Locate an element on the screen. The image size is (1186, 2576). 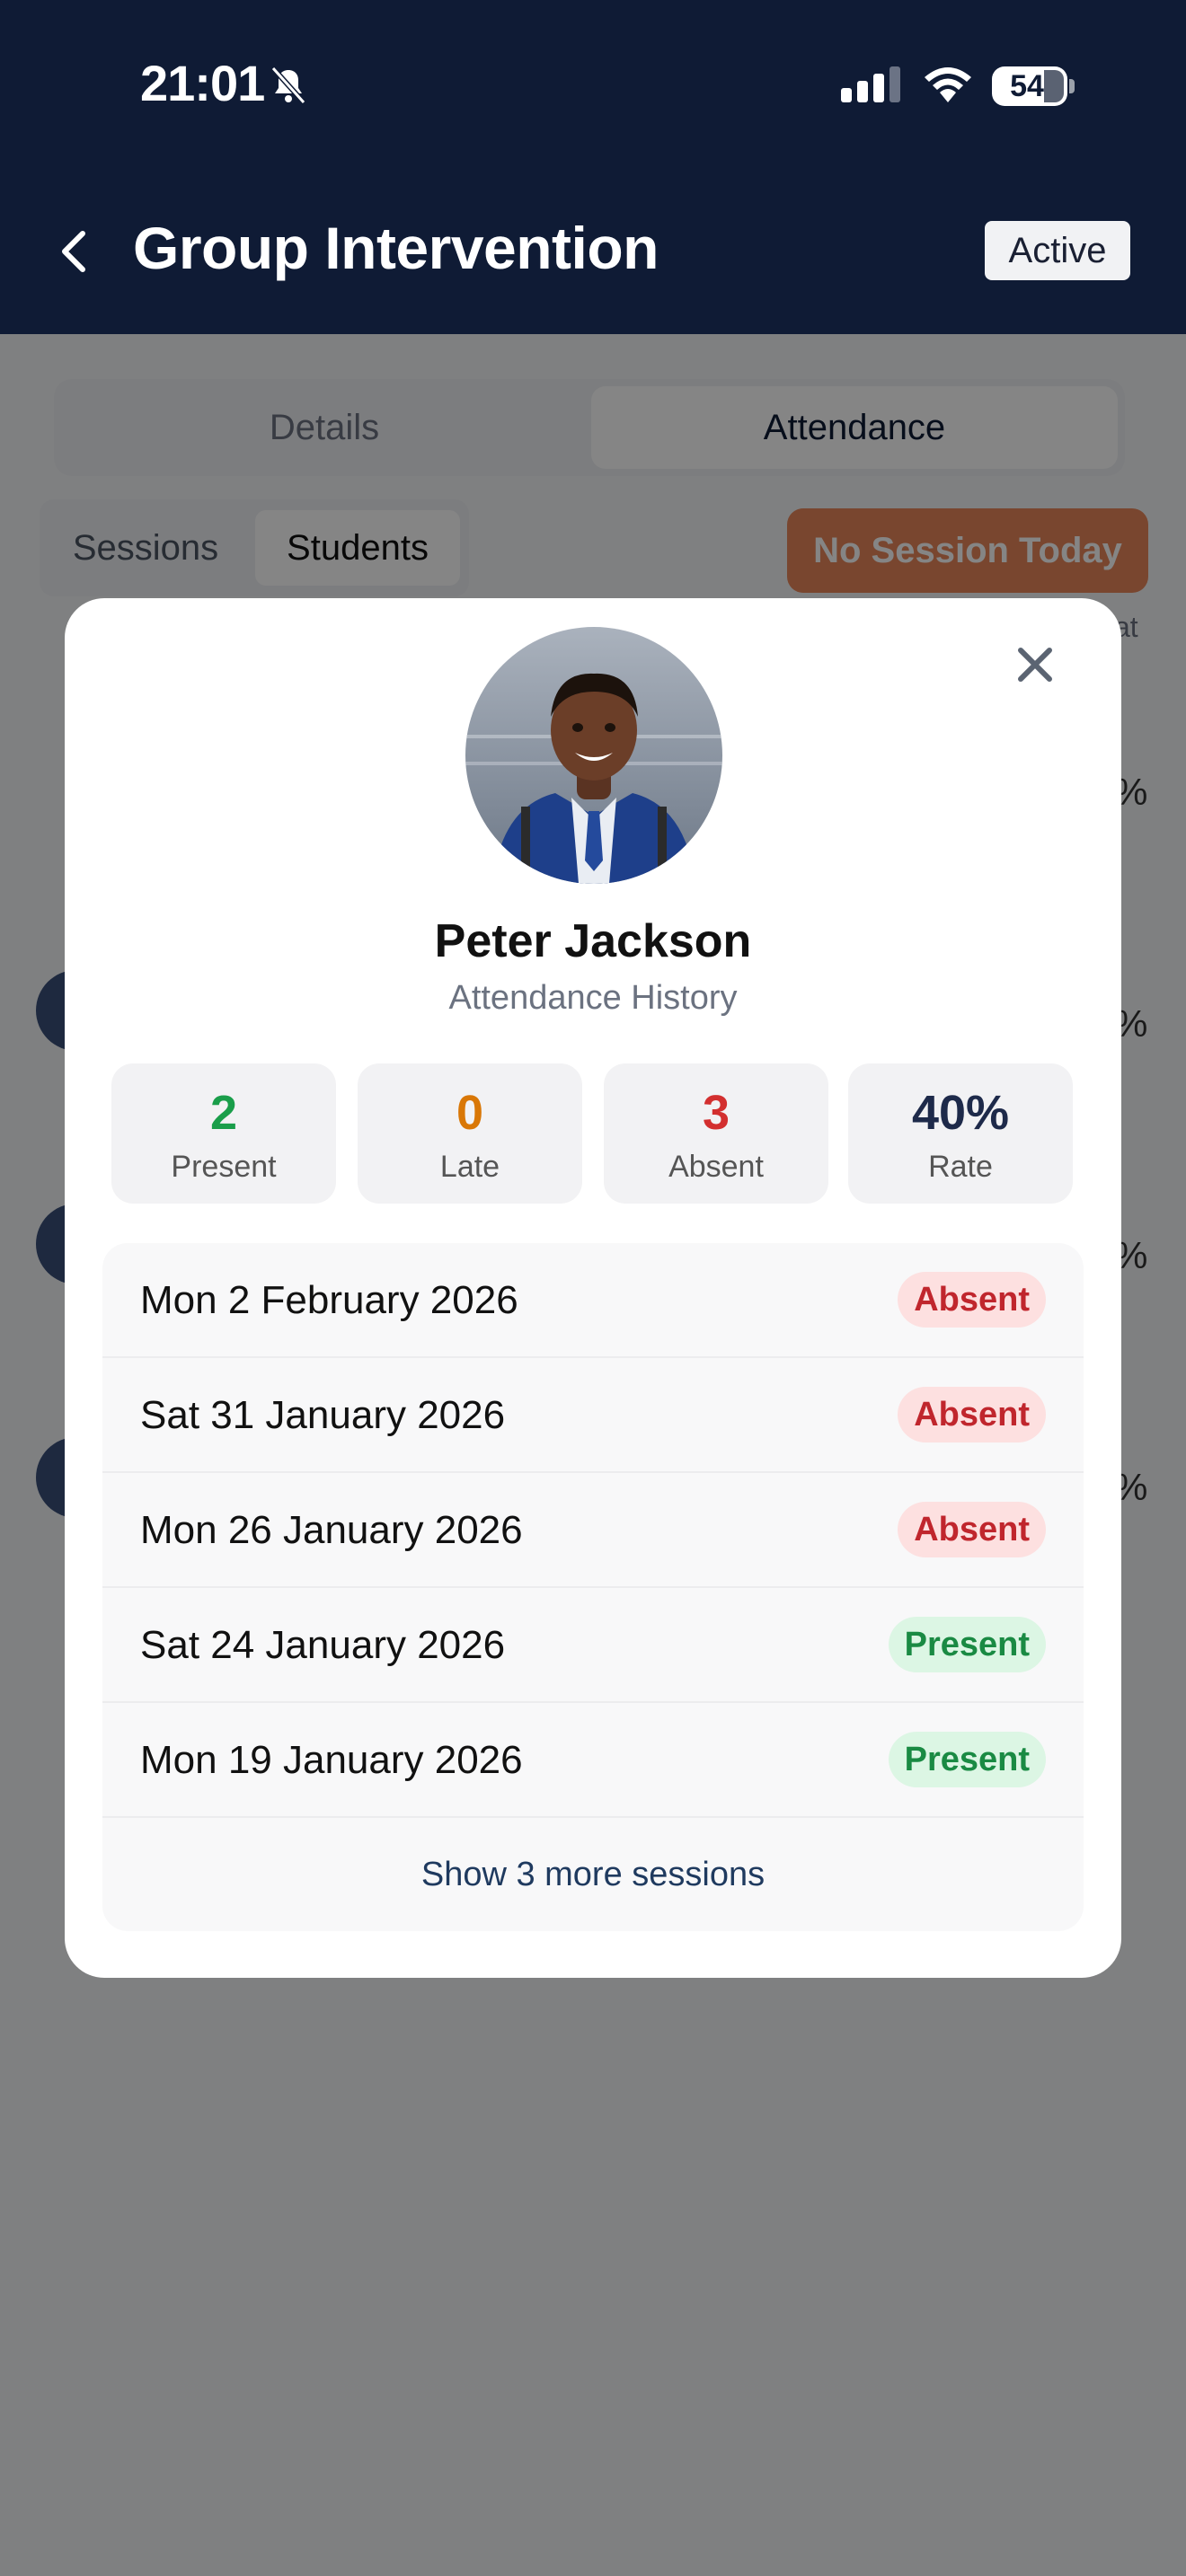
battery-level-text: 54 is located at coordinates (1027, 86).